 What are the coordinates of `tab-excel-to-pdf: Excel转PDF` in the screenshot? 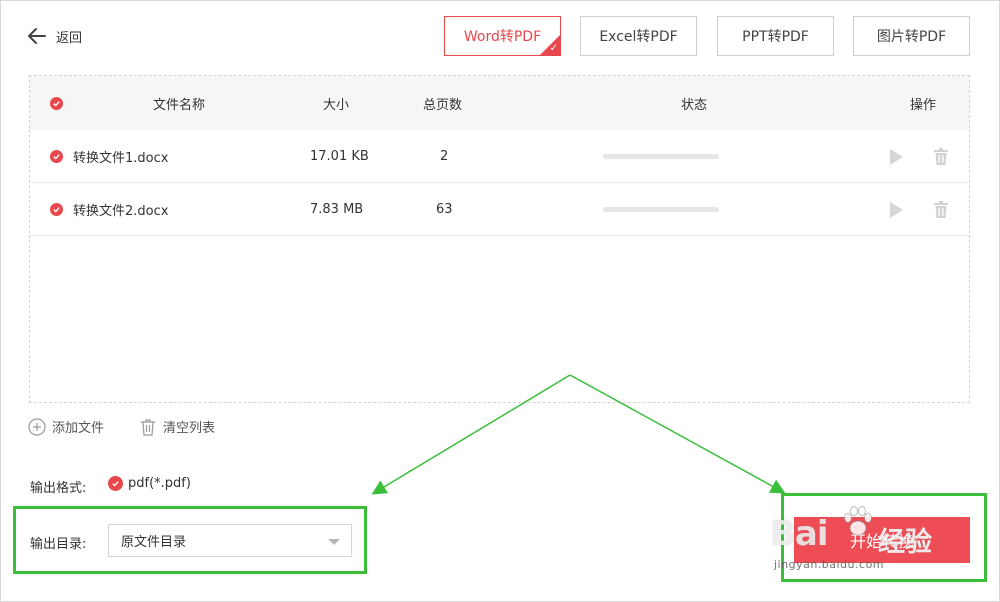 It's located at (638, 36).